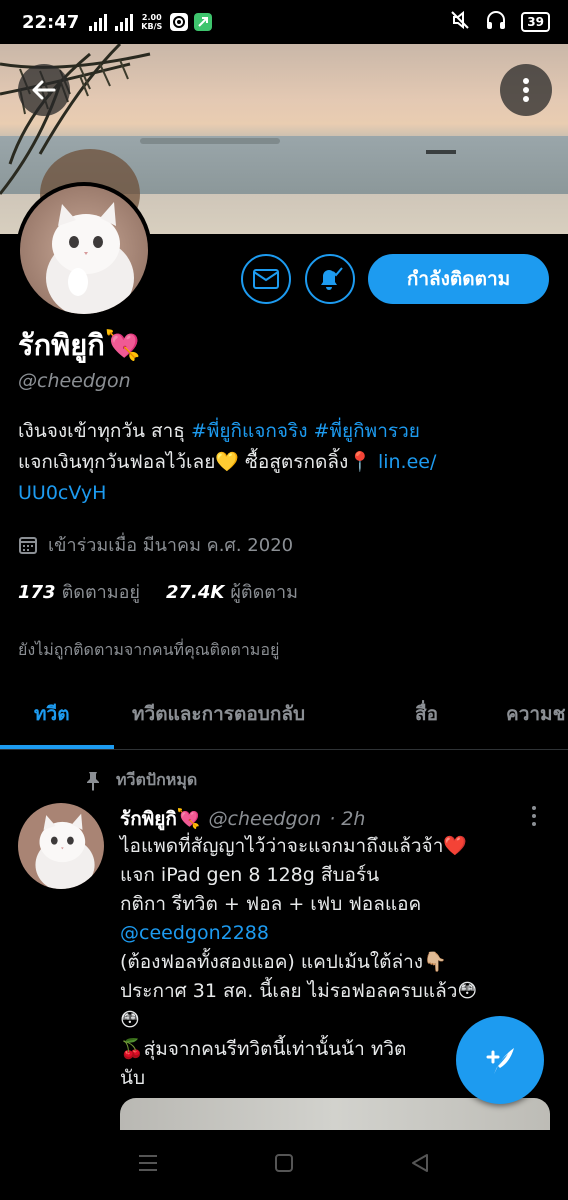  I want to click on tweet-more-icon, so click(534, 816).